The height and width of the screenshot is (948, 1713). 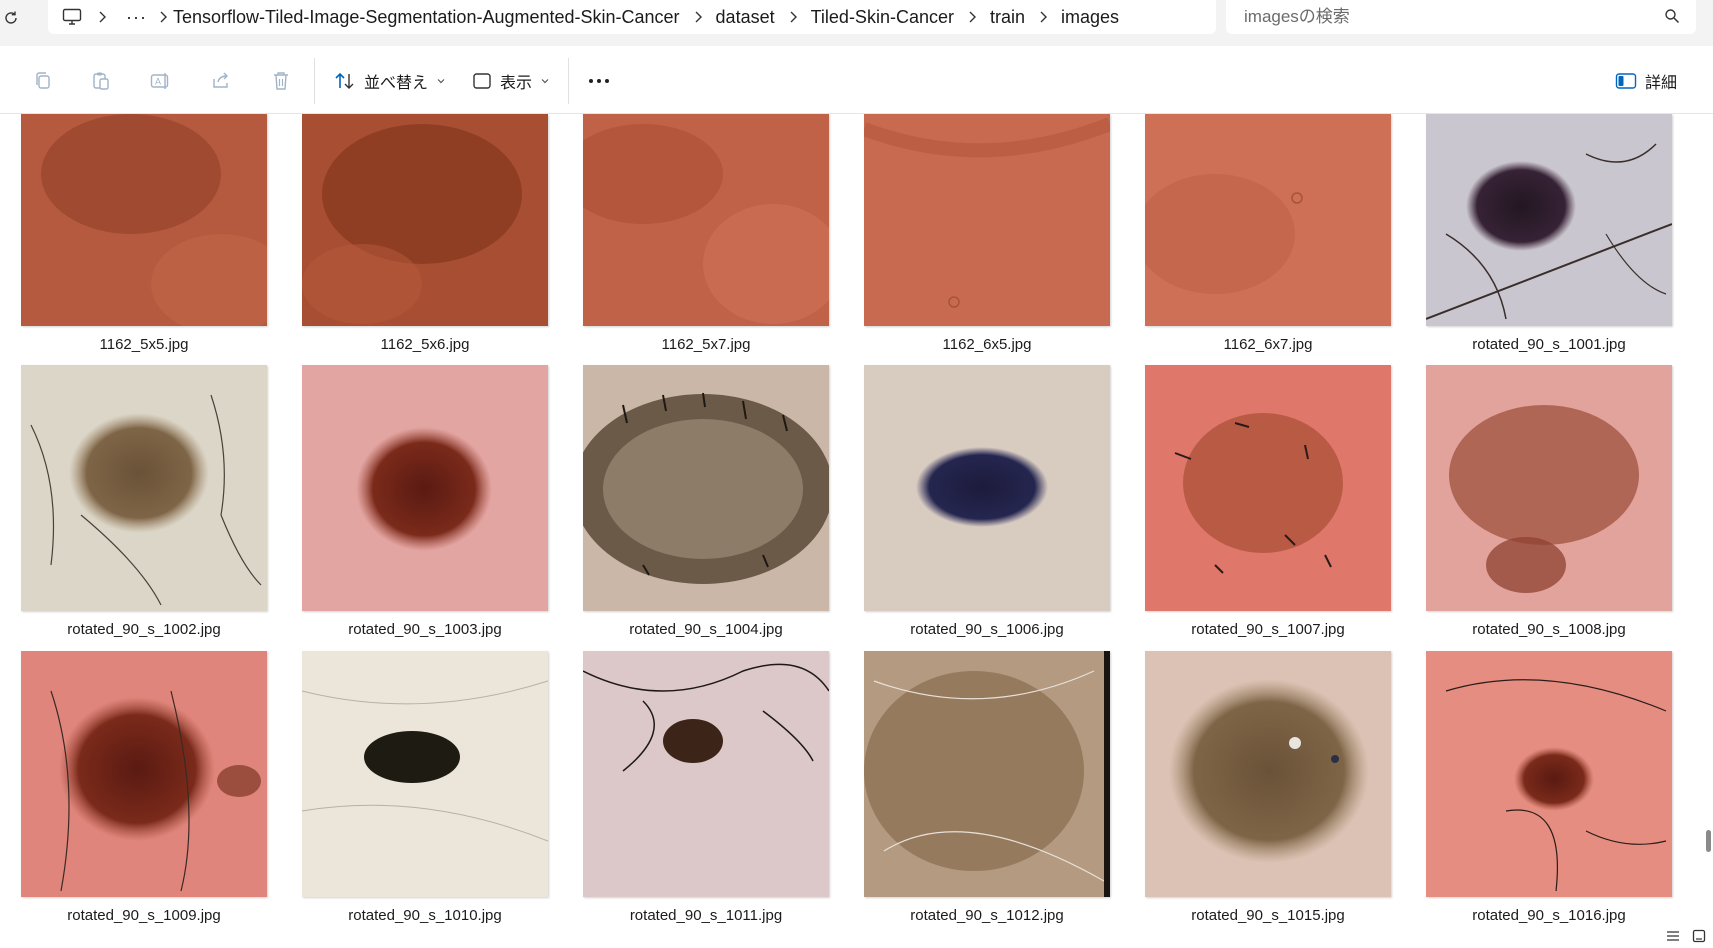 What do you see at coordinates (158, 82) in the screenshot?
I see `svg-text: A` at bounding box center [158, 82].